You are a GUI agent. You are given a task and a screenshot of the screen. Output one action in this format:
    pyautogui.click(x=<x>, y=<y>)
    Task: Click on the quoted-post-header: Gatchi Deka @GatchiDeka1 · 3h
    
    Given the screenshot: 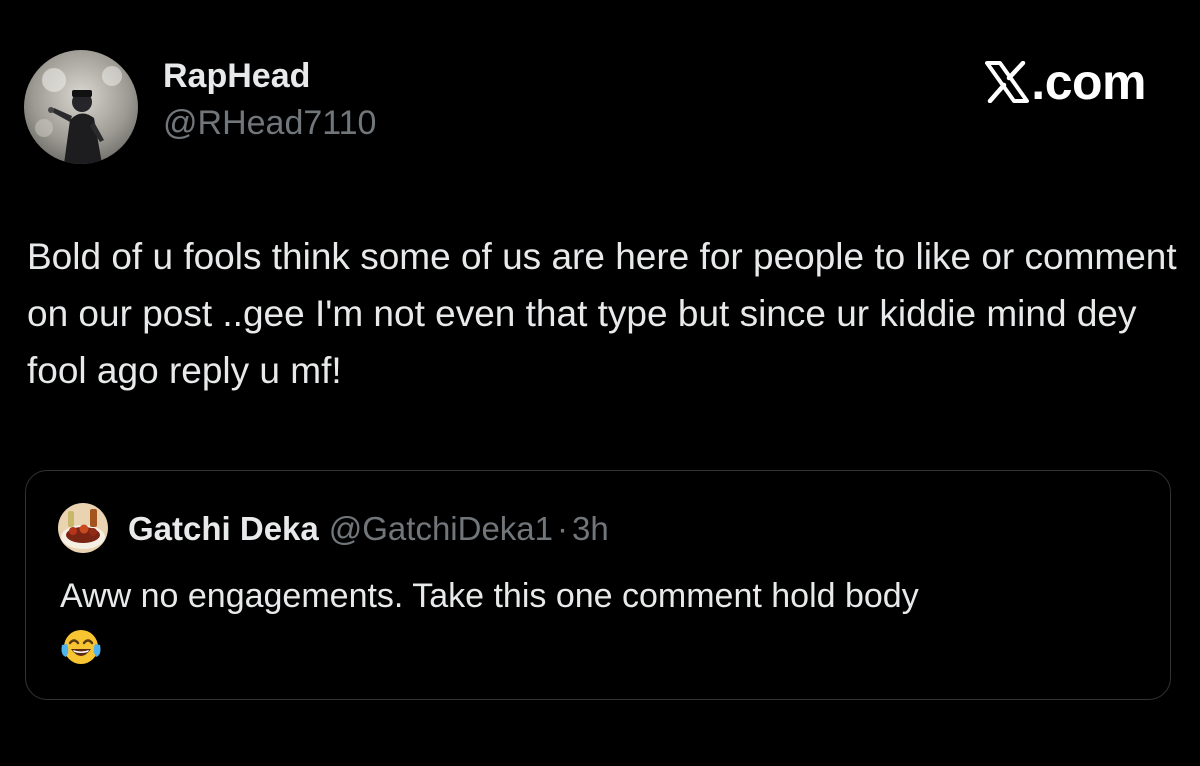 What is the action you would take?
    pyautogui.click(x=368, y=529)
    